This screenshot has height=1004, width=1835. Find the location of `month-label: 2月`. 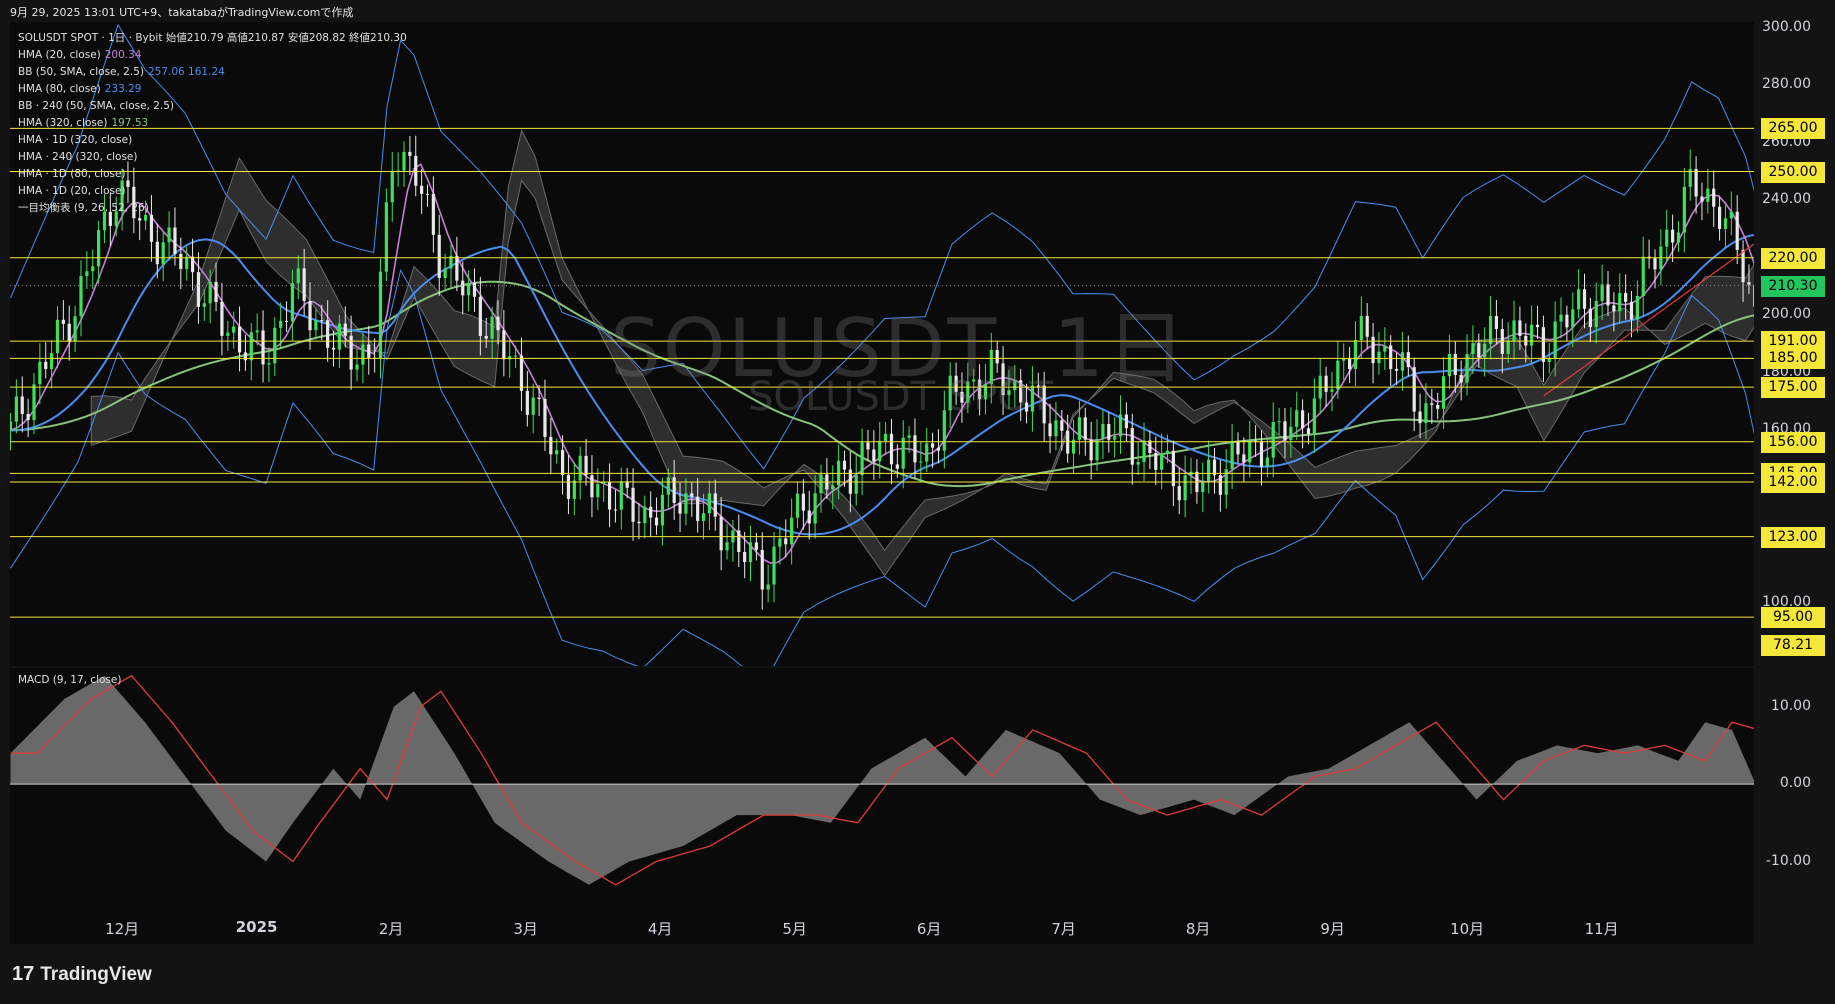

month-label: 2月 is located at coordinates (391, 929).